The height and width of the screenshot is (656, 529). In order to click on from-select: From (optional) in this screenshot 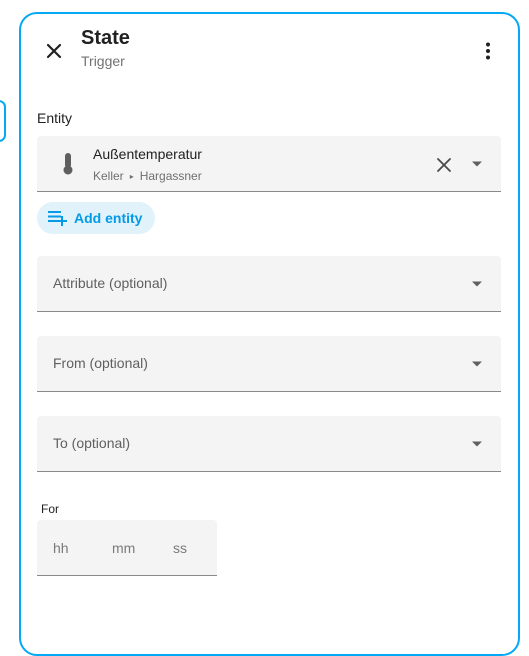, I will do `click(269, 364)`.